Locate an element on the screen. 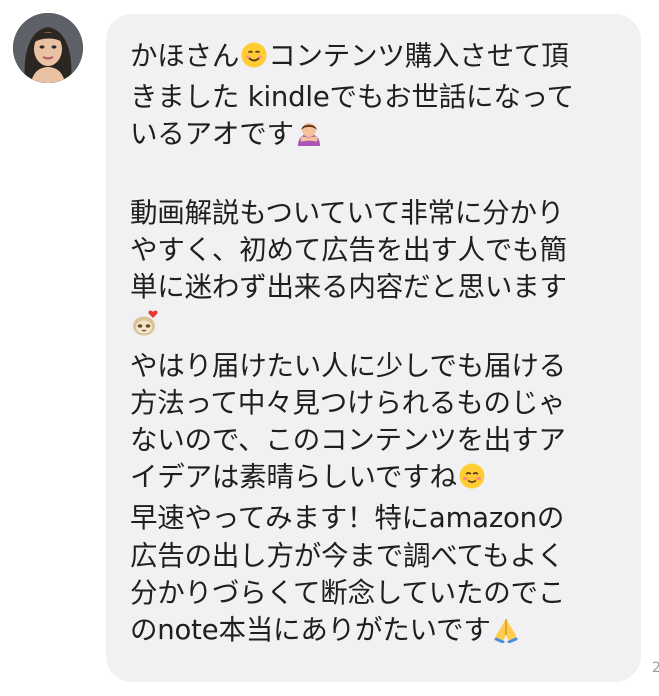 This screenshot has width=659, height=696. message-line: 動画解説もついていて非常に分かり is located at coordinates (347, 212).